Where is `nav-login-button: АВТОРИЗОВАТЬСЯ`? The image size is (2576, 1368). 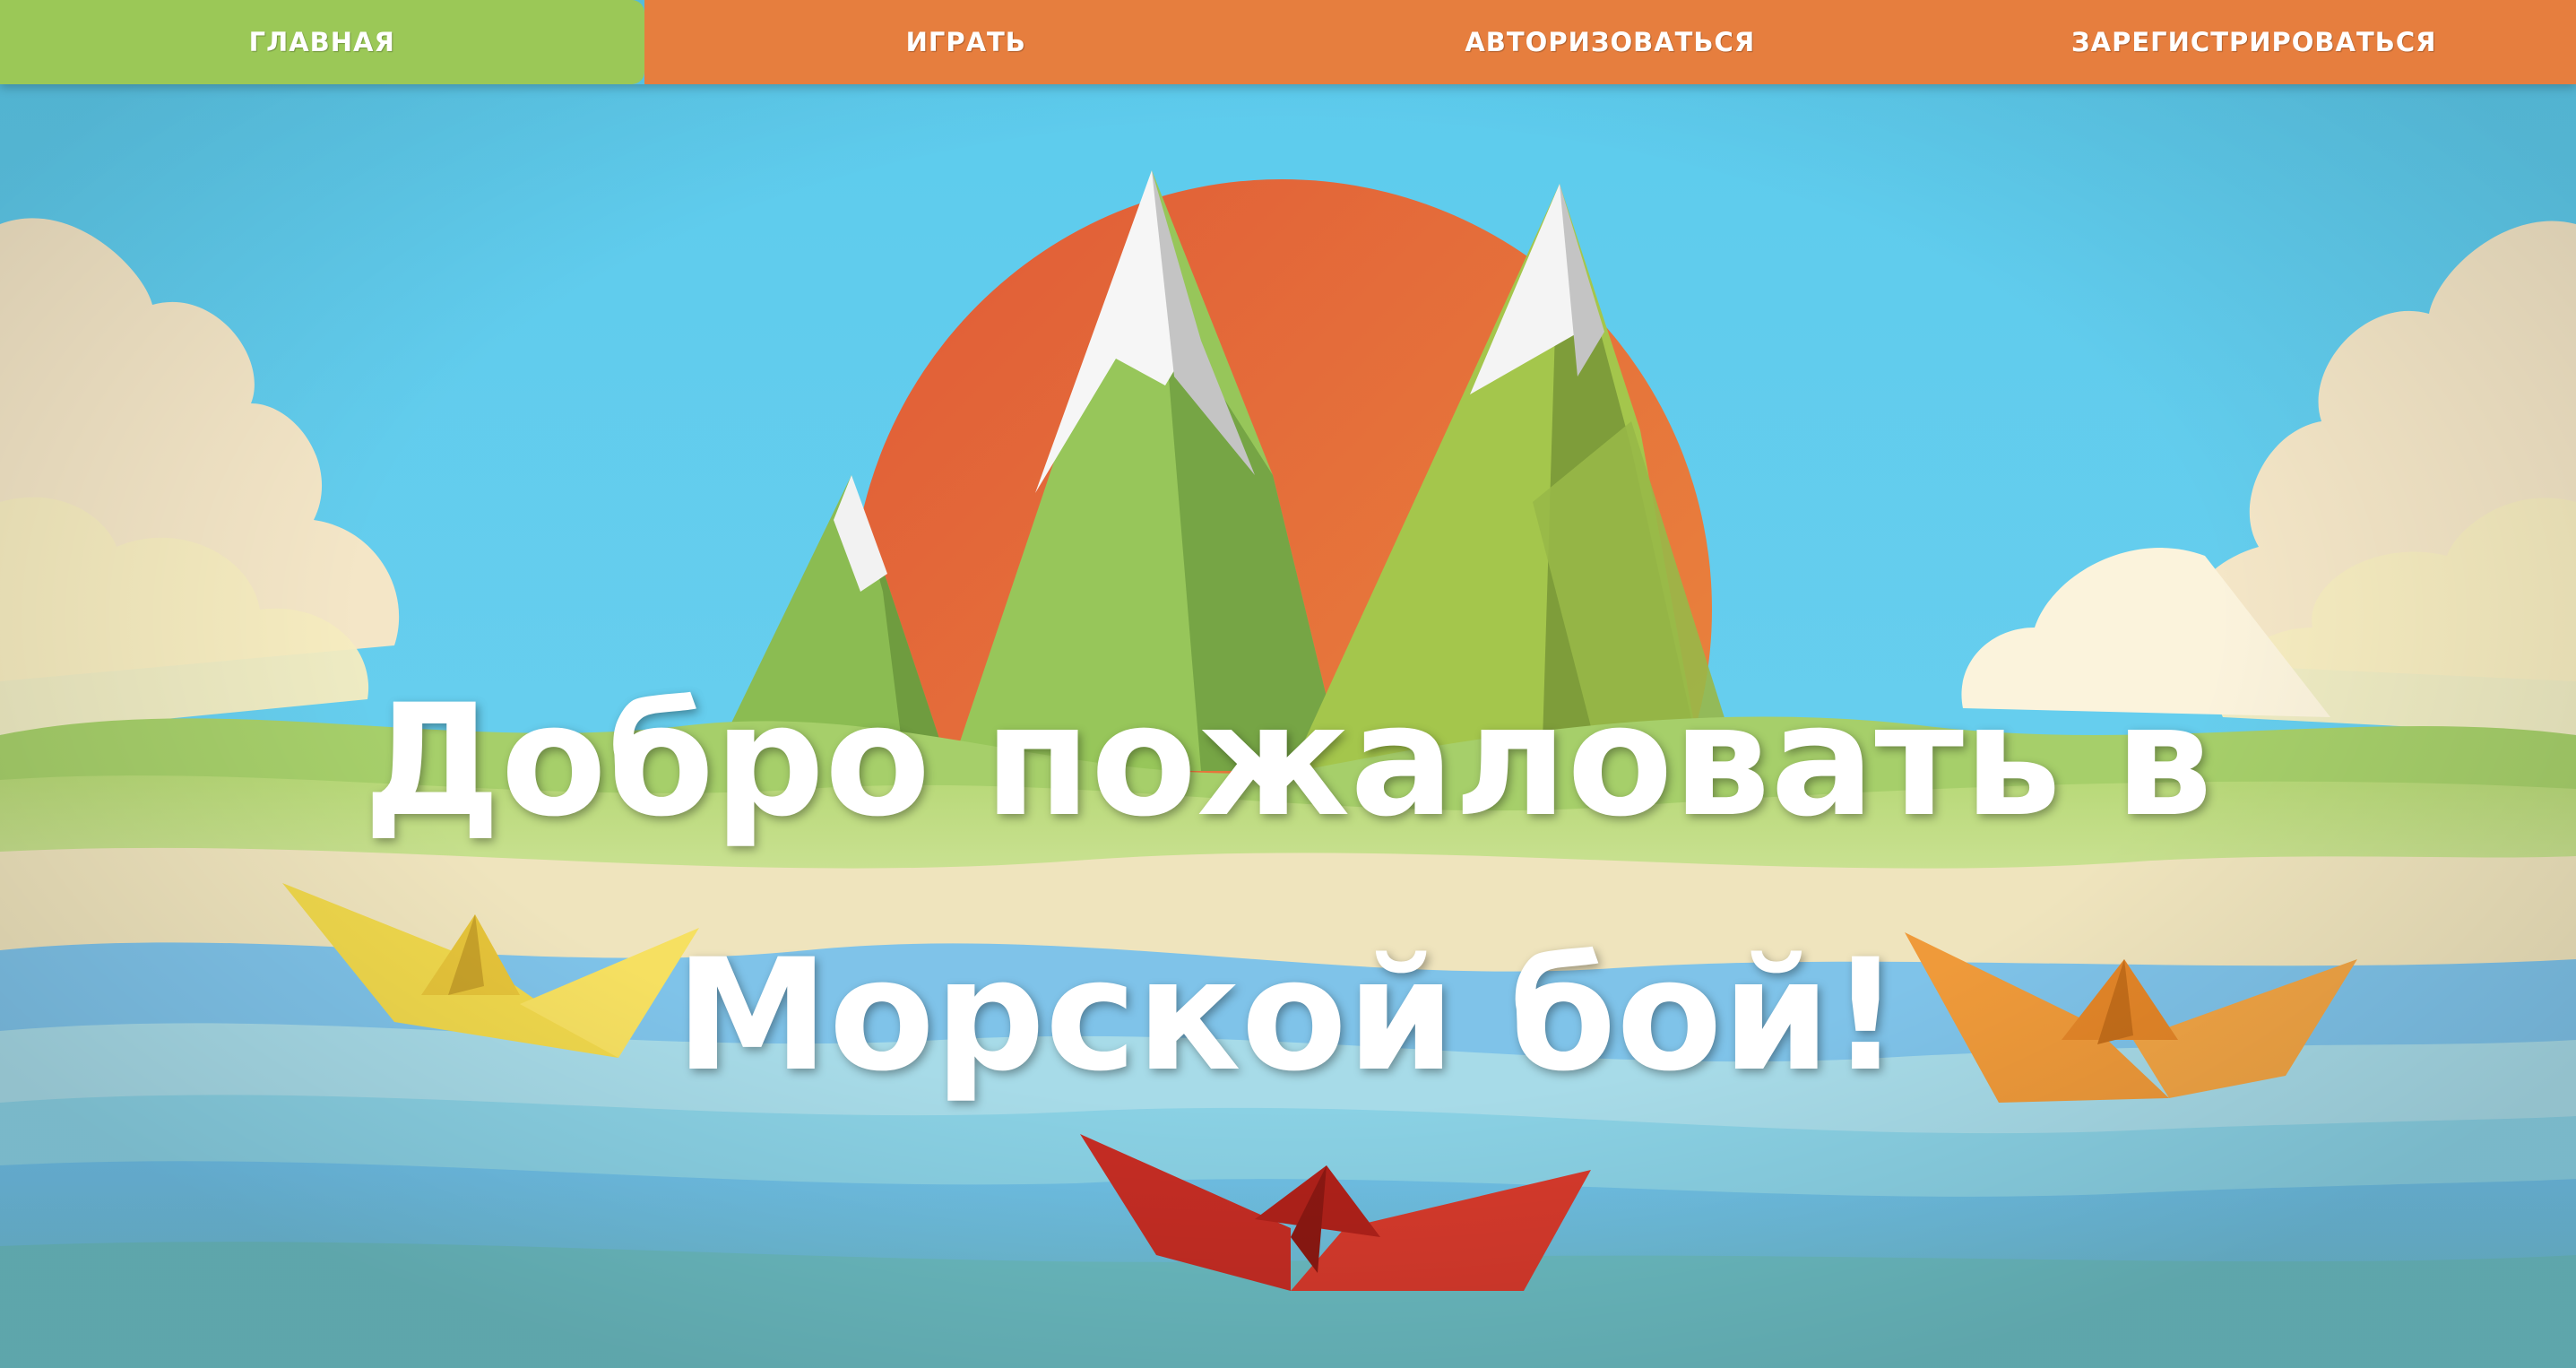
nav-login-button: АВТОРИЗОВАТЬСЯ is located at coordinates (1610, 42).